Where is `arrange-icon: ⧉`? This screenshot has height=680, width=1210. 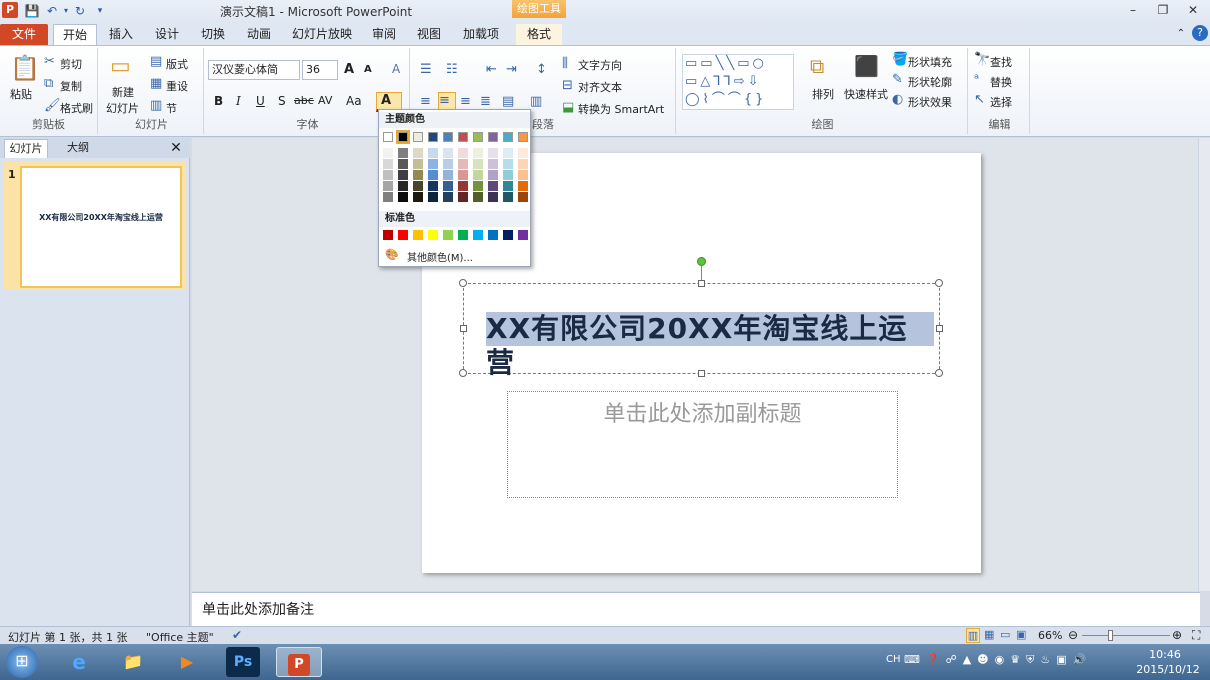 arrange-icon: ⧉ is located at coordinates (817, 66).